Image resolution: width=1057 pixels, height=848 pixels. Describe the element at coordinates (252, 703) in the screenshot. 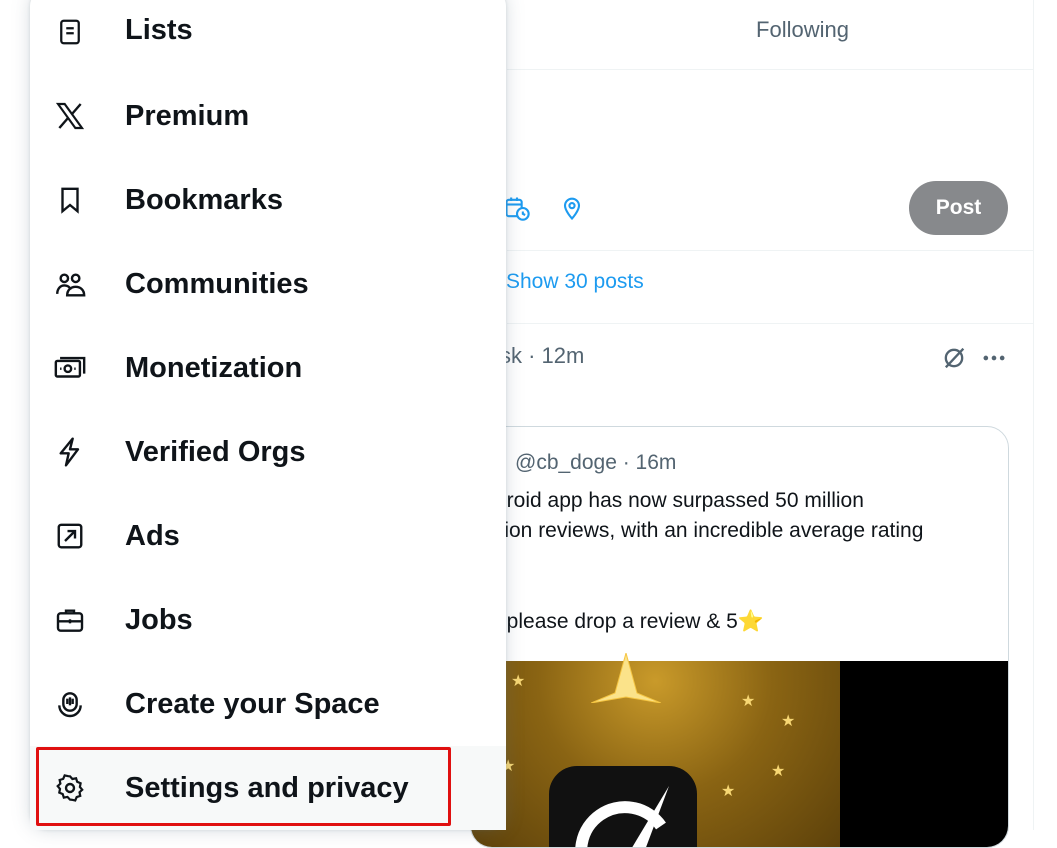

I see `menu-item-label: Create your Space` at that location.